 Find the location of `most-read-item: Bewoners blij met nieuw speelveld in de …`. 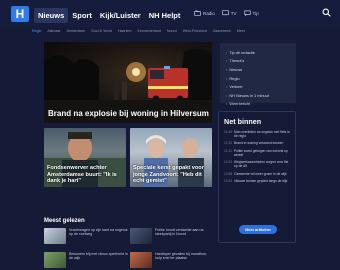

most-read-item: Bewoners blij met nieuw speelveld in de … is located at coordinates (86, 261).